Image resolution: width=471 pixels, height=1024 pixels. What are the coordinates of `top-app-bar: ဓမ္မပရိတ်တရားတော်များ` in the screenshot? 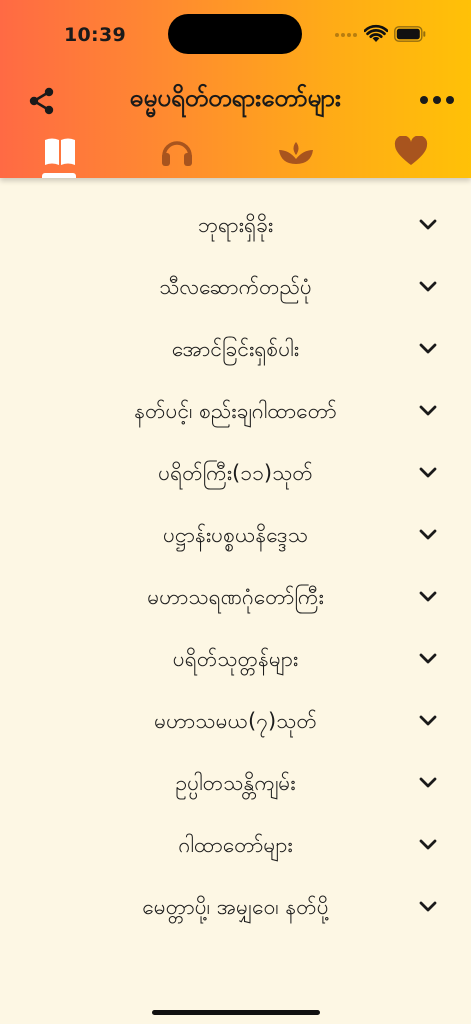 It's located at (235, 100).